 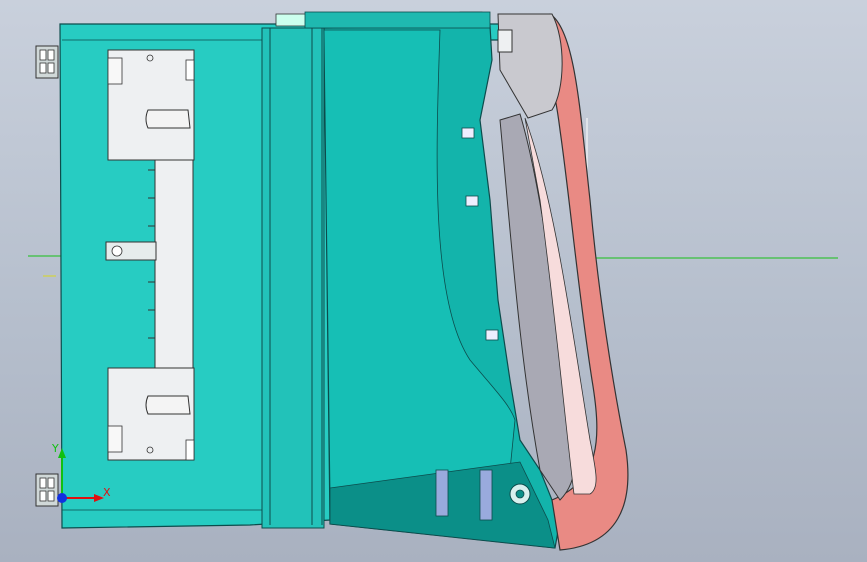 What do you see at coordinates (293, 278) in the screenshot?
I see `housing-middle-panel` at bounding box center [293, 278].